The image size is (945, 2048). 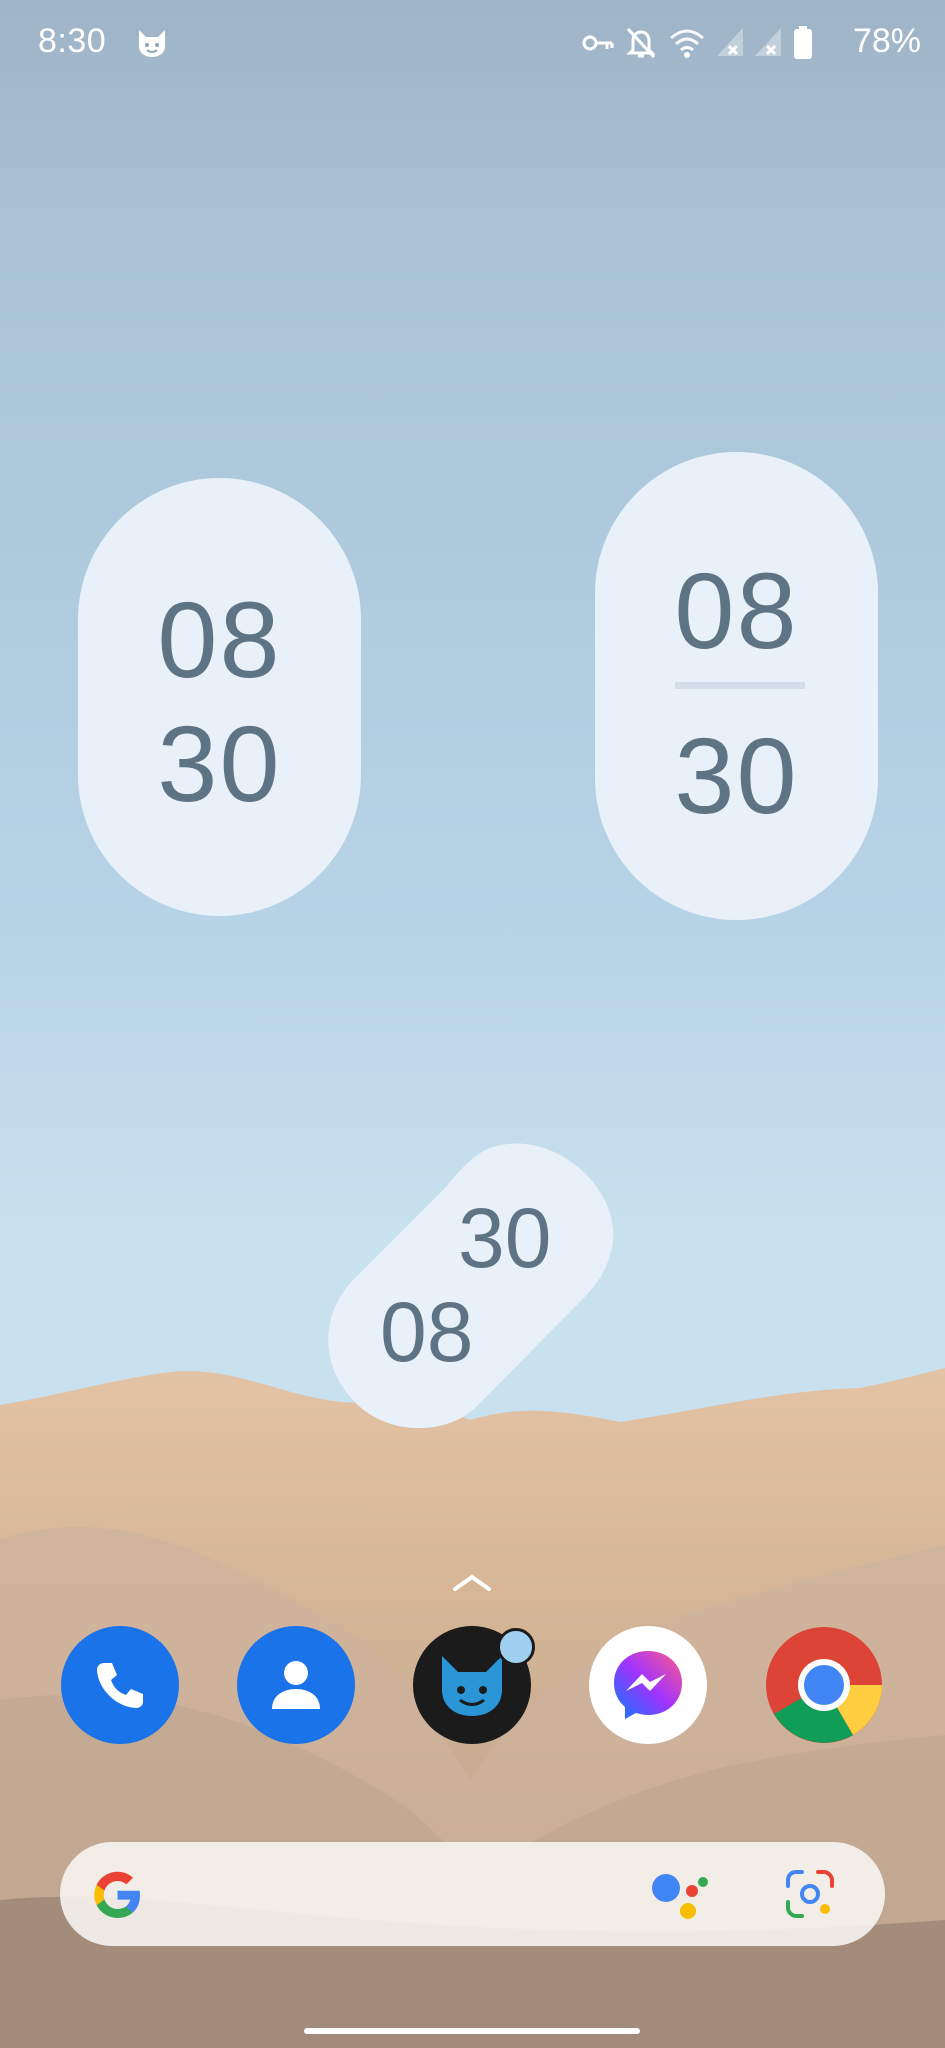 What do you see at coordinates (810, 1894) in the screenshot?
I see `google-lens-icon` at bounding box center [810, 1894].